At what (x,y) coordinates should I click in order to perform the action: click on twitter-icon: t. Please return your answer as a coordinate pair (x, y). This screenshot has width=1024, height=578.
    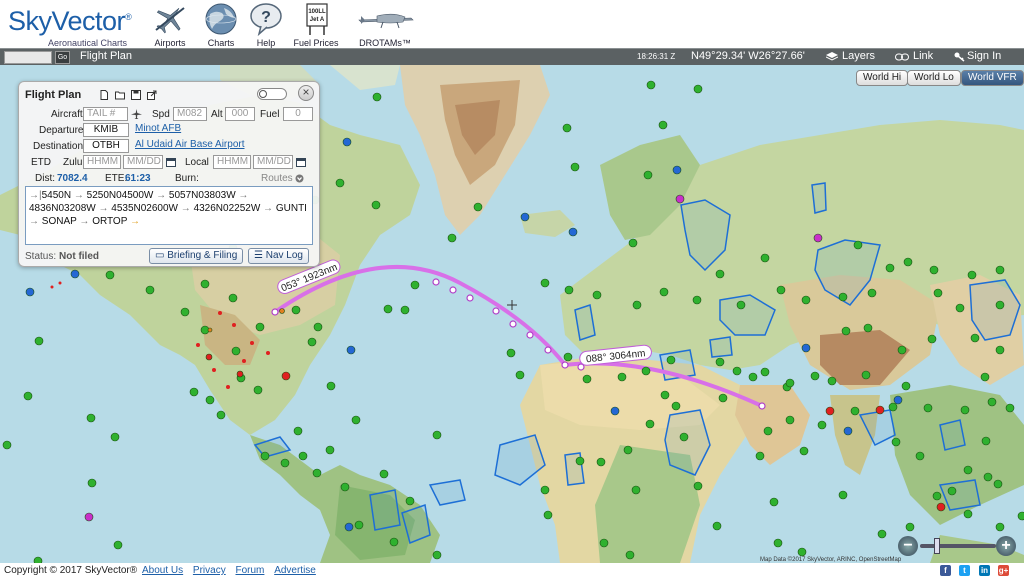
    Looking at the image, I should click on (964, 570).